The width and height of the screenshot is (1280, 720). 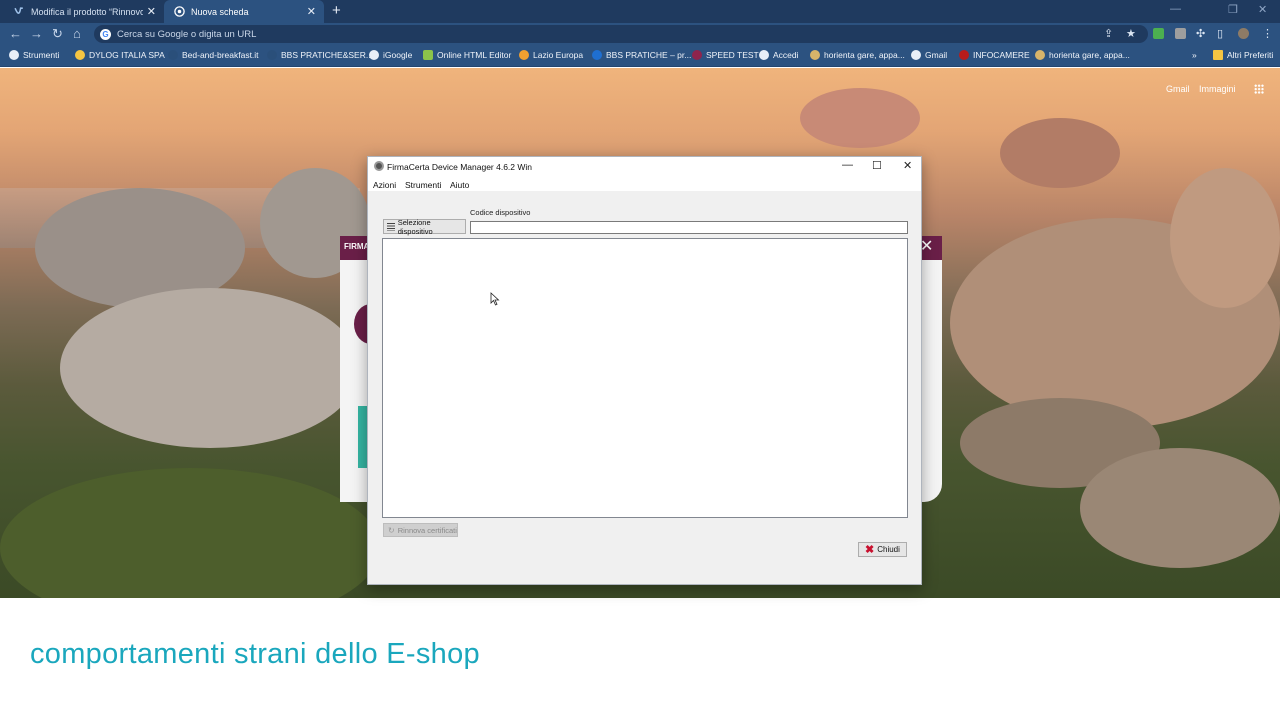 What do you see at coordinates (1108, 33) in the screenshot?
I see `share-icon: ⇪` at bounding box center [1108, 33].